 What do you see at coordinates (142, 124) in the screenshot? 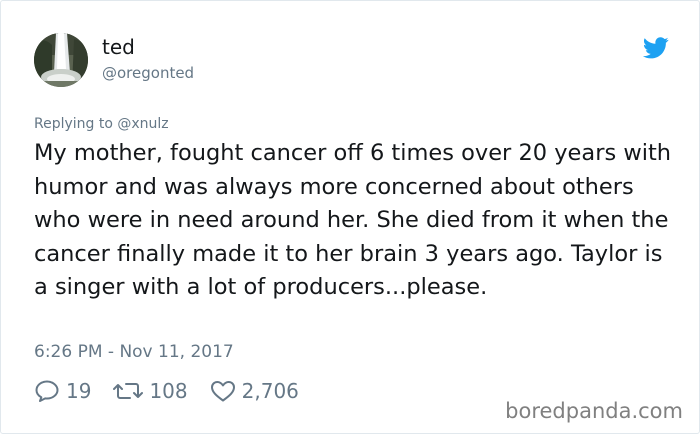
I see `reply-mention-link: @xnulz` at bounding box center [142, 124].